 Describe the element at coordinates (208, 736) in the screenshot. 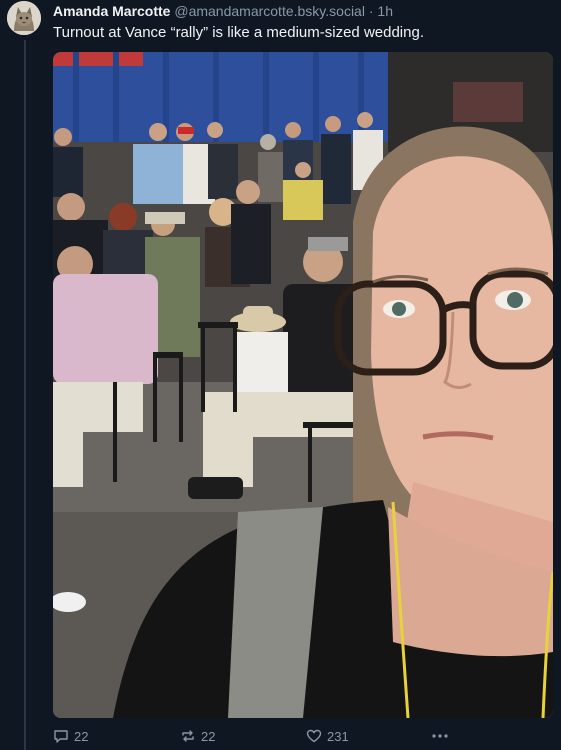

I see `repost-count: 22` at that location.